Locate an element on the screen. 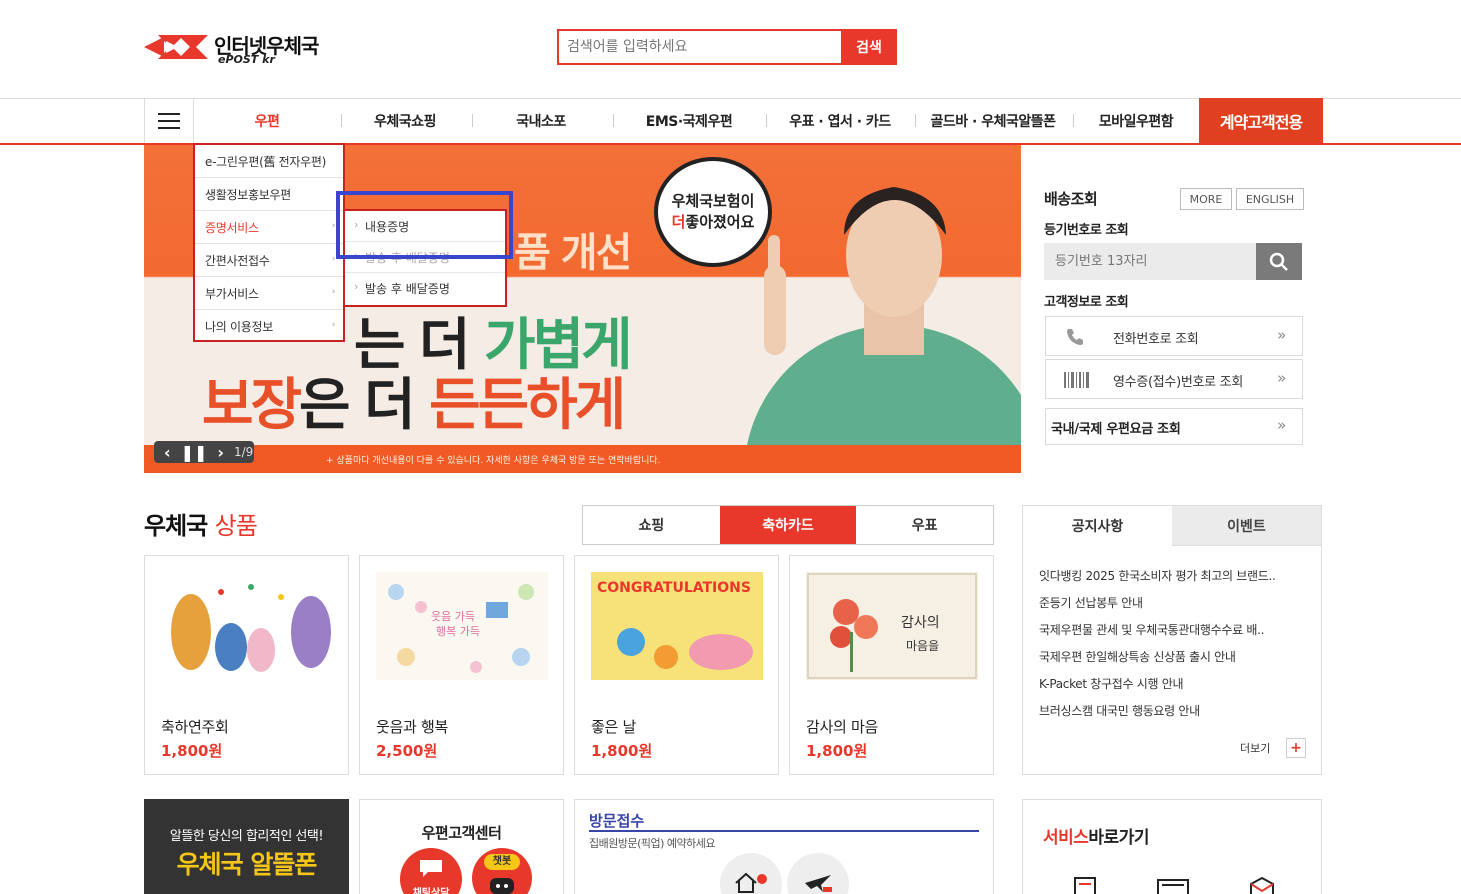 This screenshot has width=1461, height=894. notice-item: 국제우편 한일해상특송 신상품 출시 안내 is located at coordinates (1157, 661).